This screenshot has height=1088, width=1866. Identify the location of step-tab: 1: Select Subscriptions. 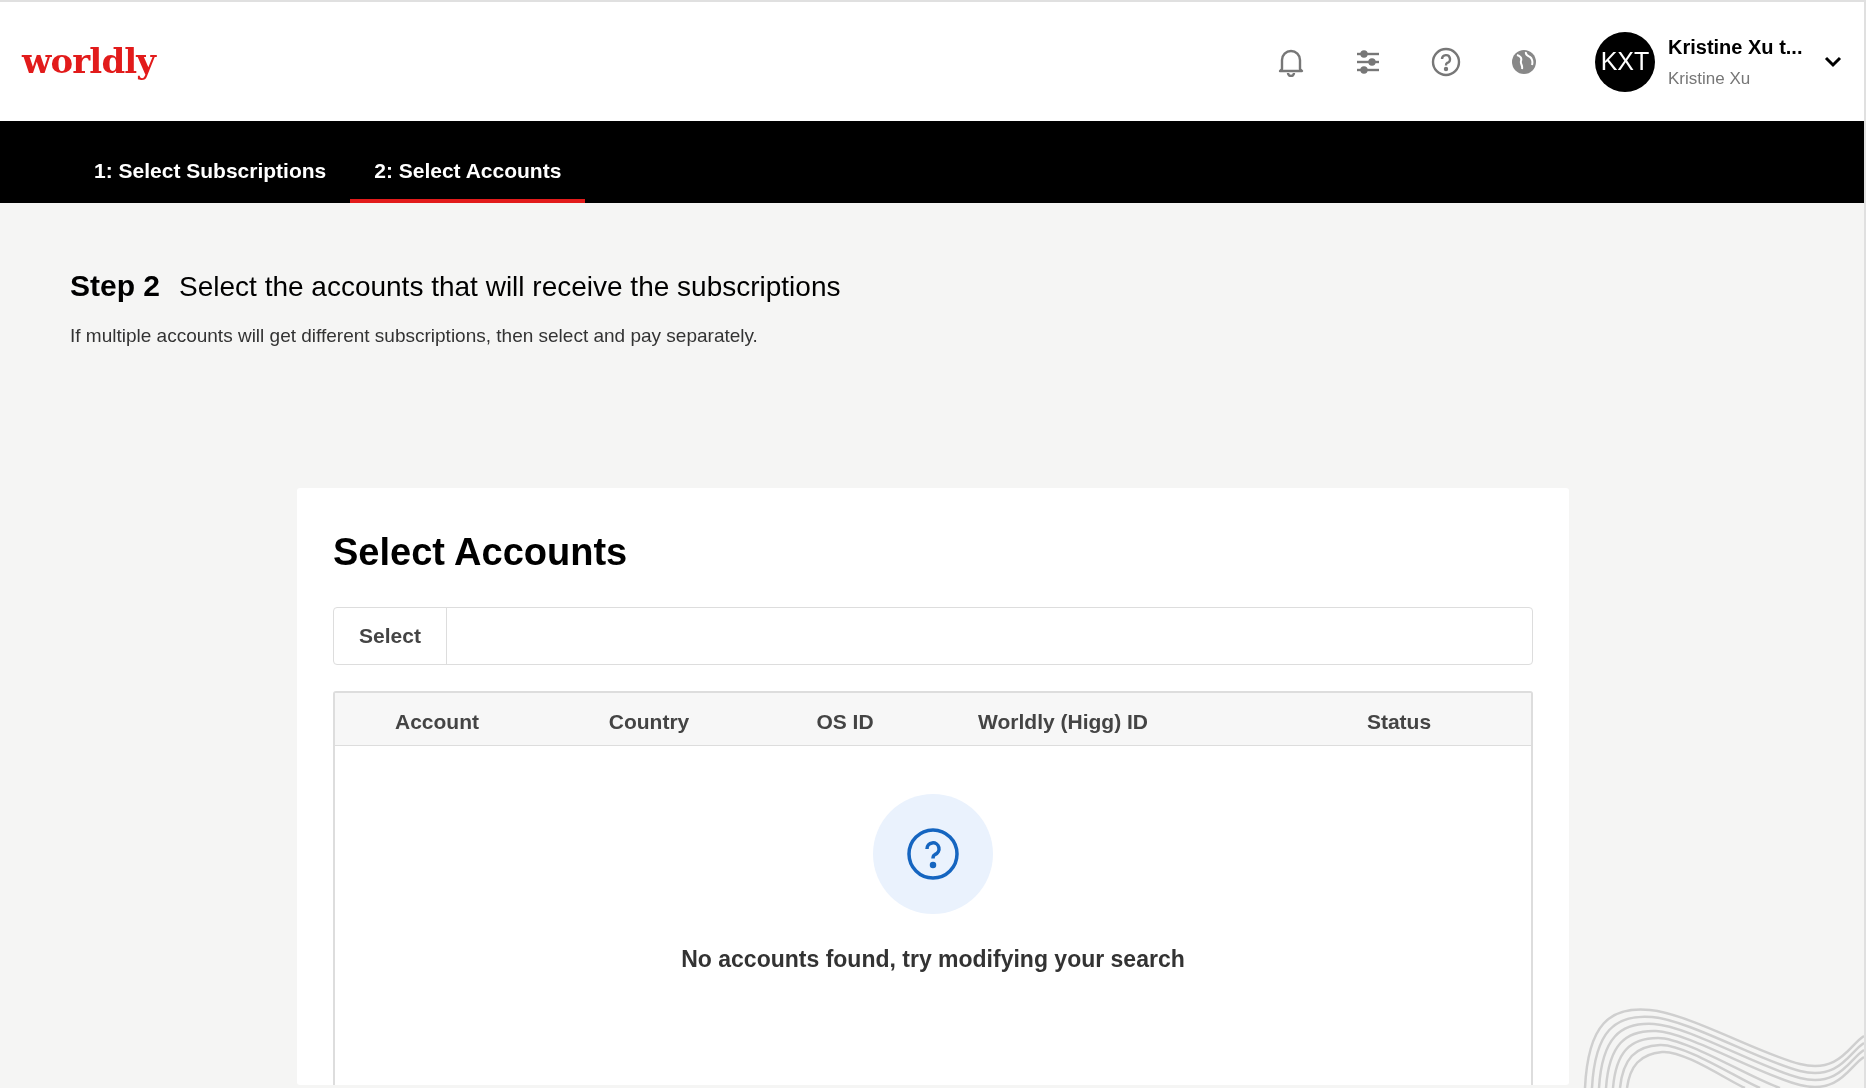
(210, 173).